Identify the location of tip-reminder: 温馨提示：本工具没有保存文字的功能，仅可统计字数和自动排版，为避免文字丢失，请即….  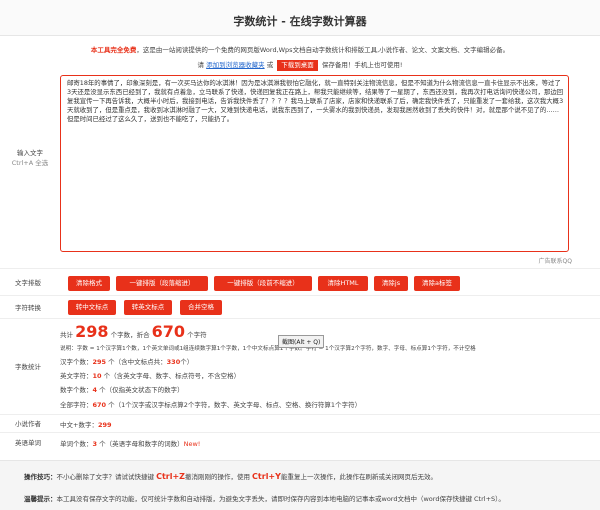
(264, 498).